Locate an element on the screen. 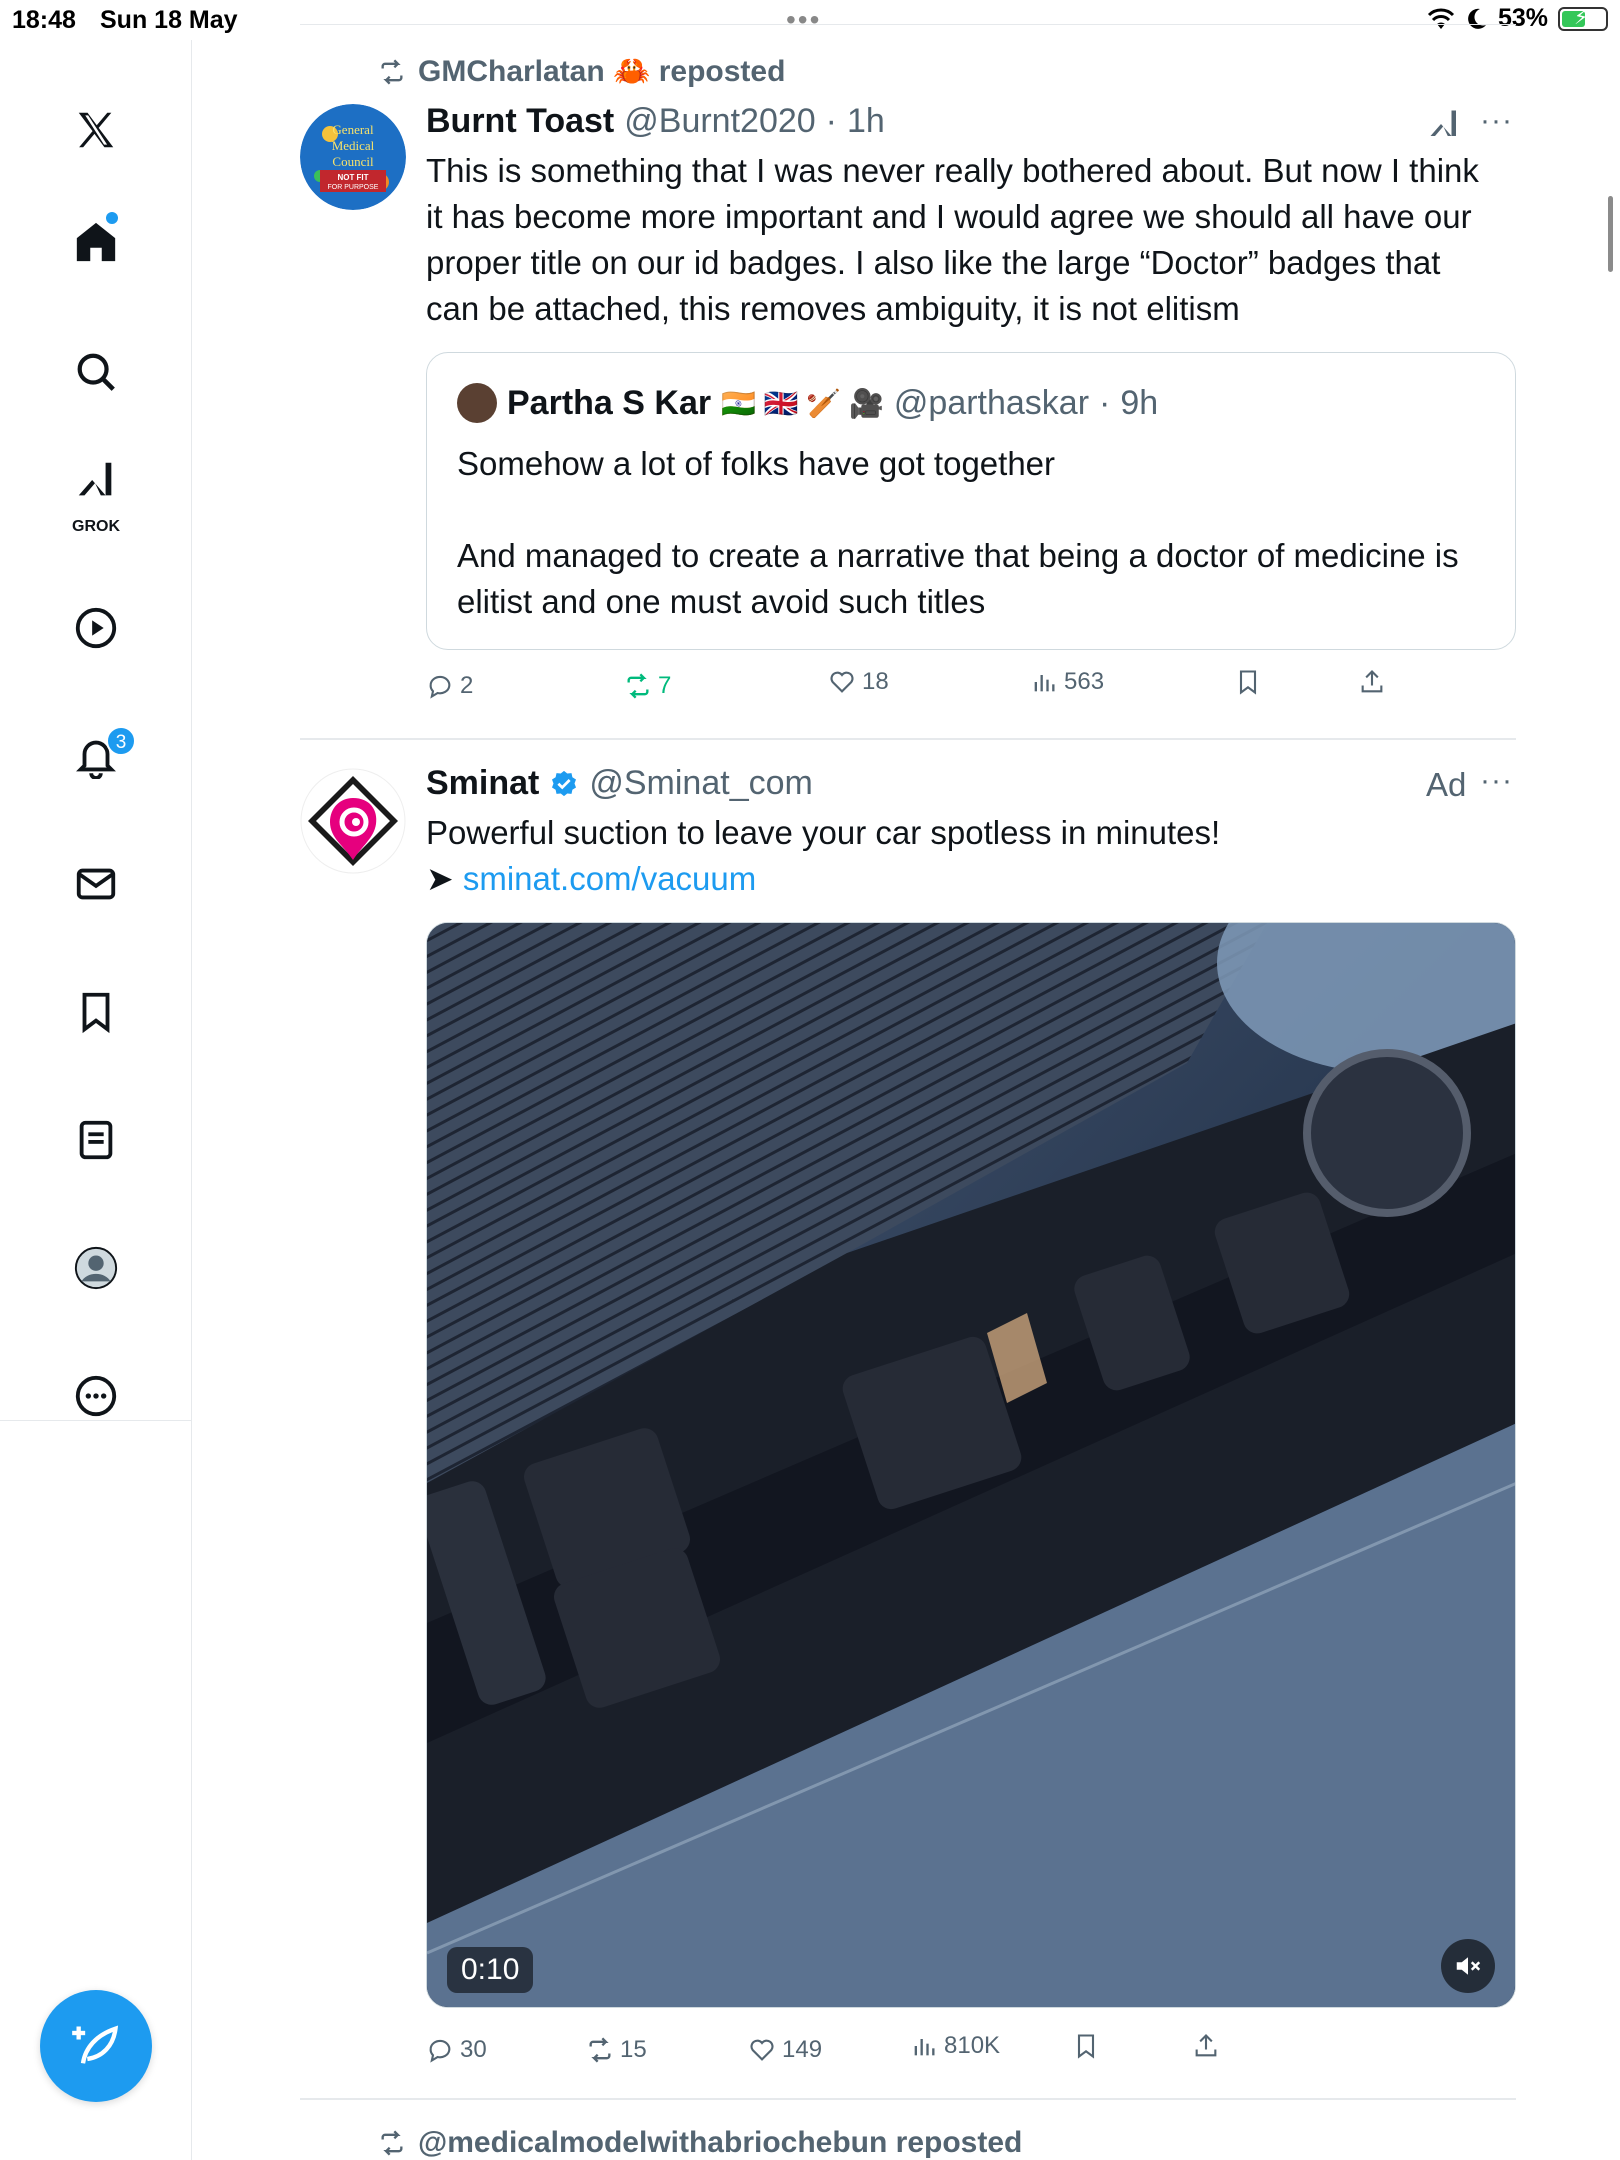  grok-explain-icon is located at coordinates (1444, 126).